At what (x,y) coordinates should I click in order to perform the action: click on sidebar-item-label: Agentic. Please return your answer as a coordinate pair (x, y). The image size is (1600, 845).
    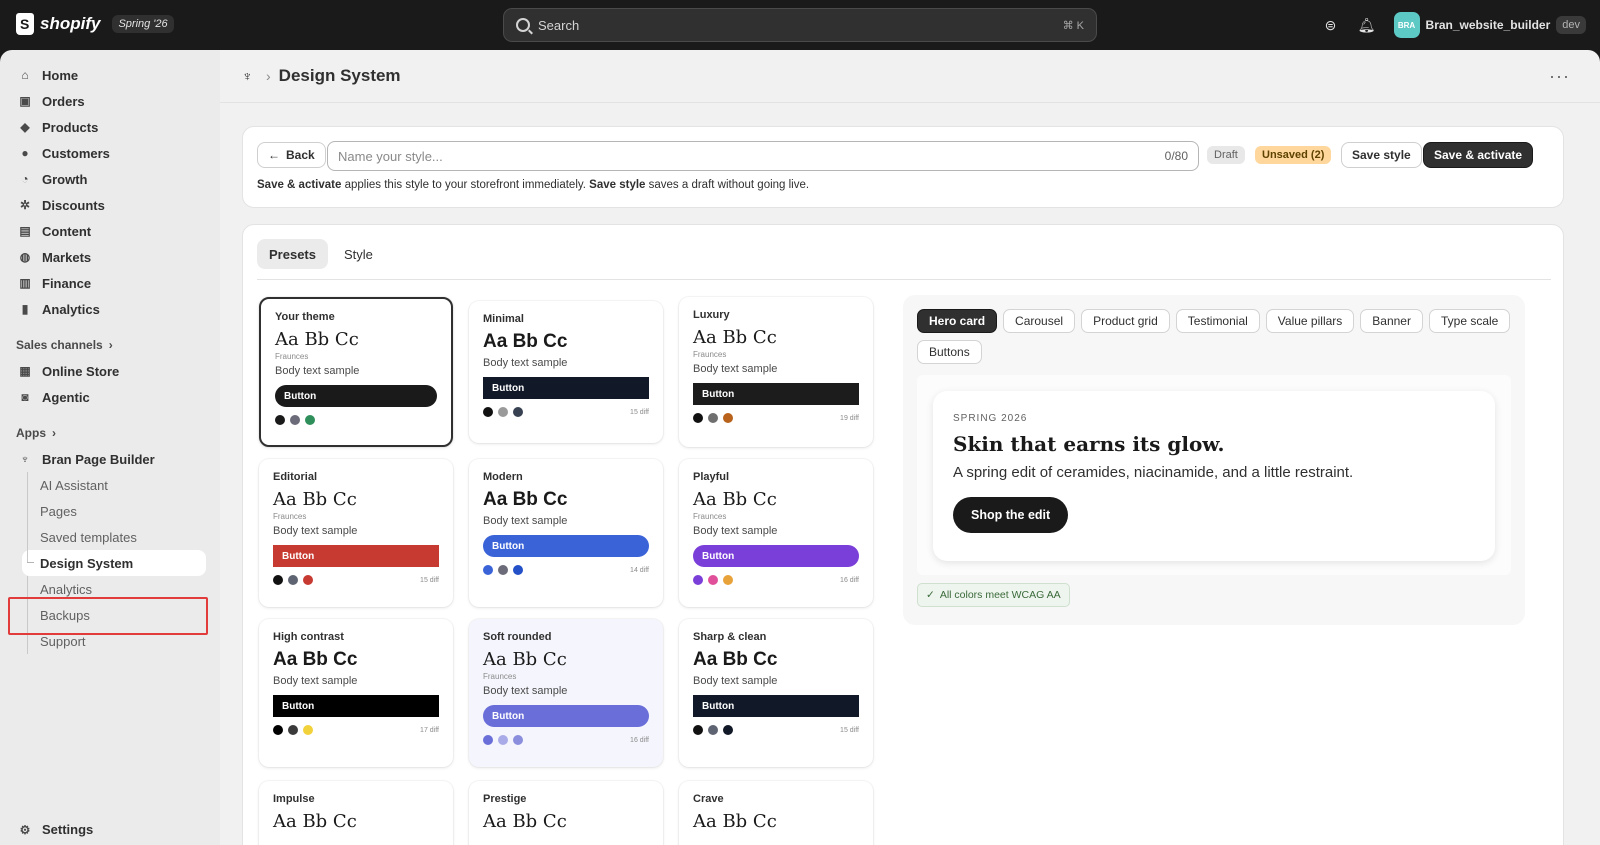
    Looking at the image, I should click on (66, 397).